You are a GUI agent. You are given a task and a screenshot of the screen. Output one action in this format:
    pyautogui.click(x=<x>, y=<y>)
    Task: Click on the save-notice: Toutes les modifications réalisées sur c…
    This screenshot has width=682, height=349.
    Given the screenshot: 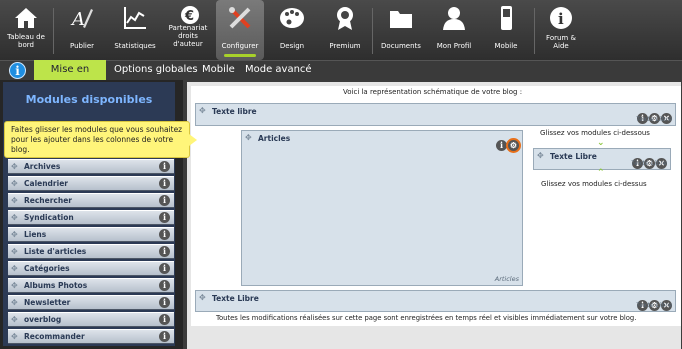 What is the action you would take?
    pyautogui.click(x=426, y=318)
    